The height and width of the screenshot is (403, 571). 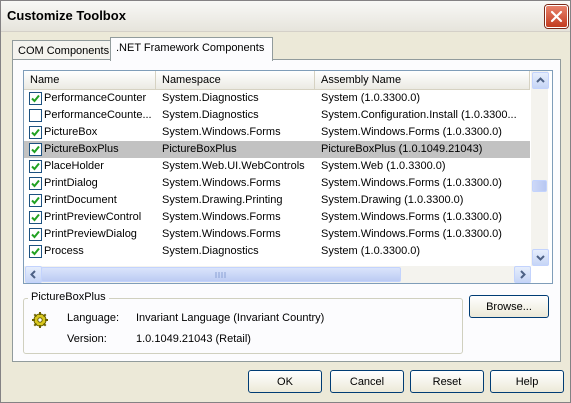 I want to click on row-assembly: System.Drawing (1.0.3300.0), so click(x=392, y=200).